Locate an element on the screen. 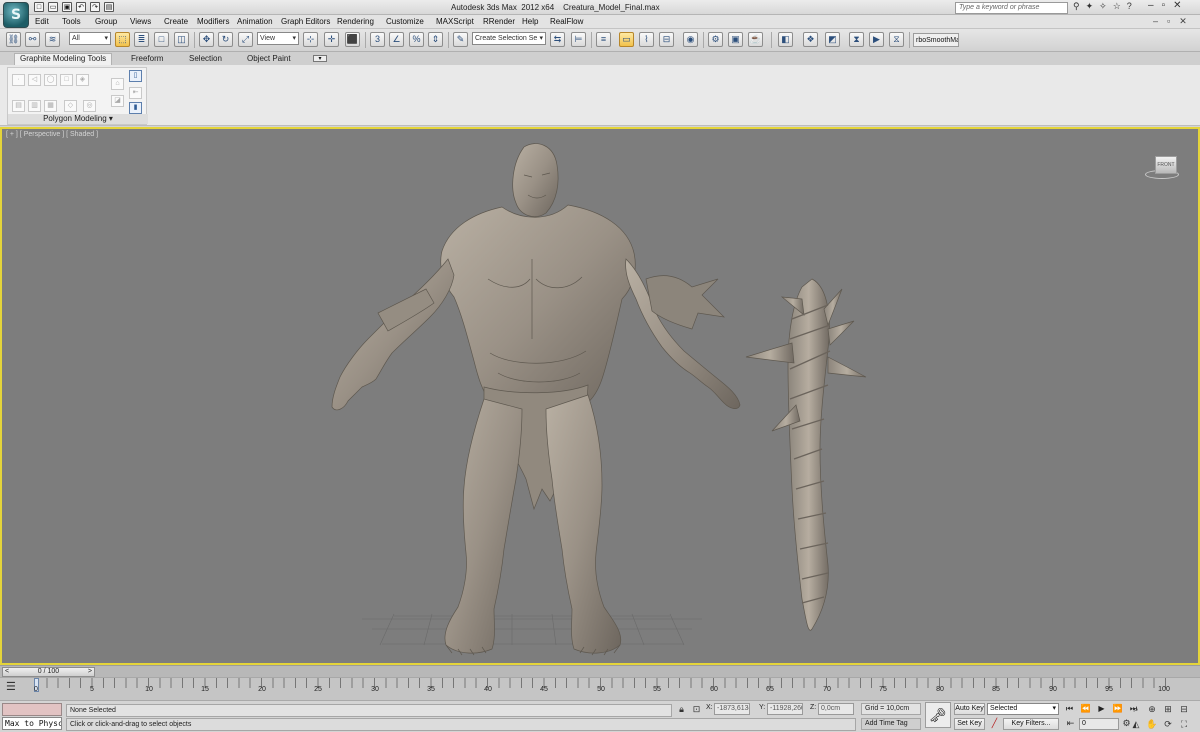 Image resolution: width=1200 pixels, height=732 pixels. menu-help: Help is located at coordinates (530, 21).